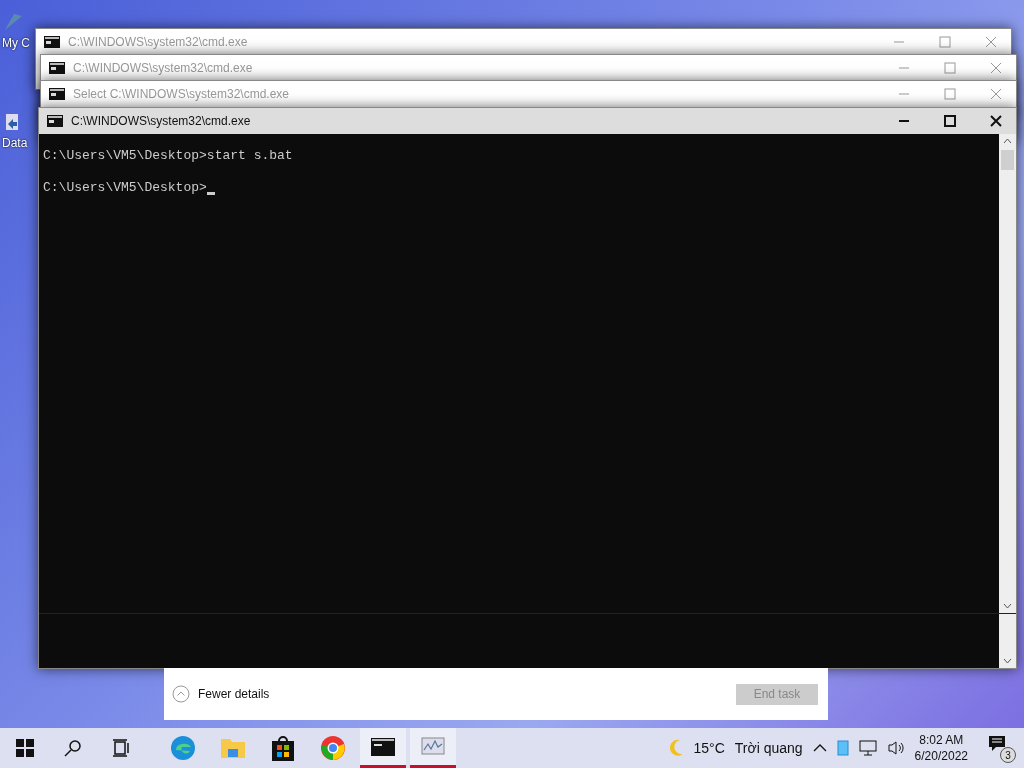 The height and width of the screenshot is (768, 1024). What do you see at coordinates (121, 748) in the screenshot?
I see `task-view-icon` at bounding box center [121, 748].